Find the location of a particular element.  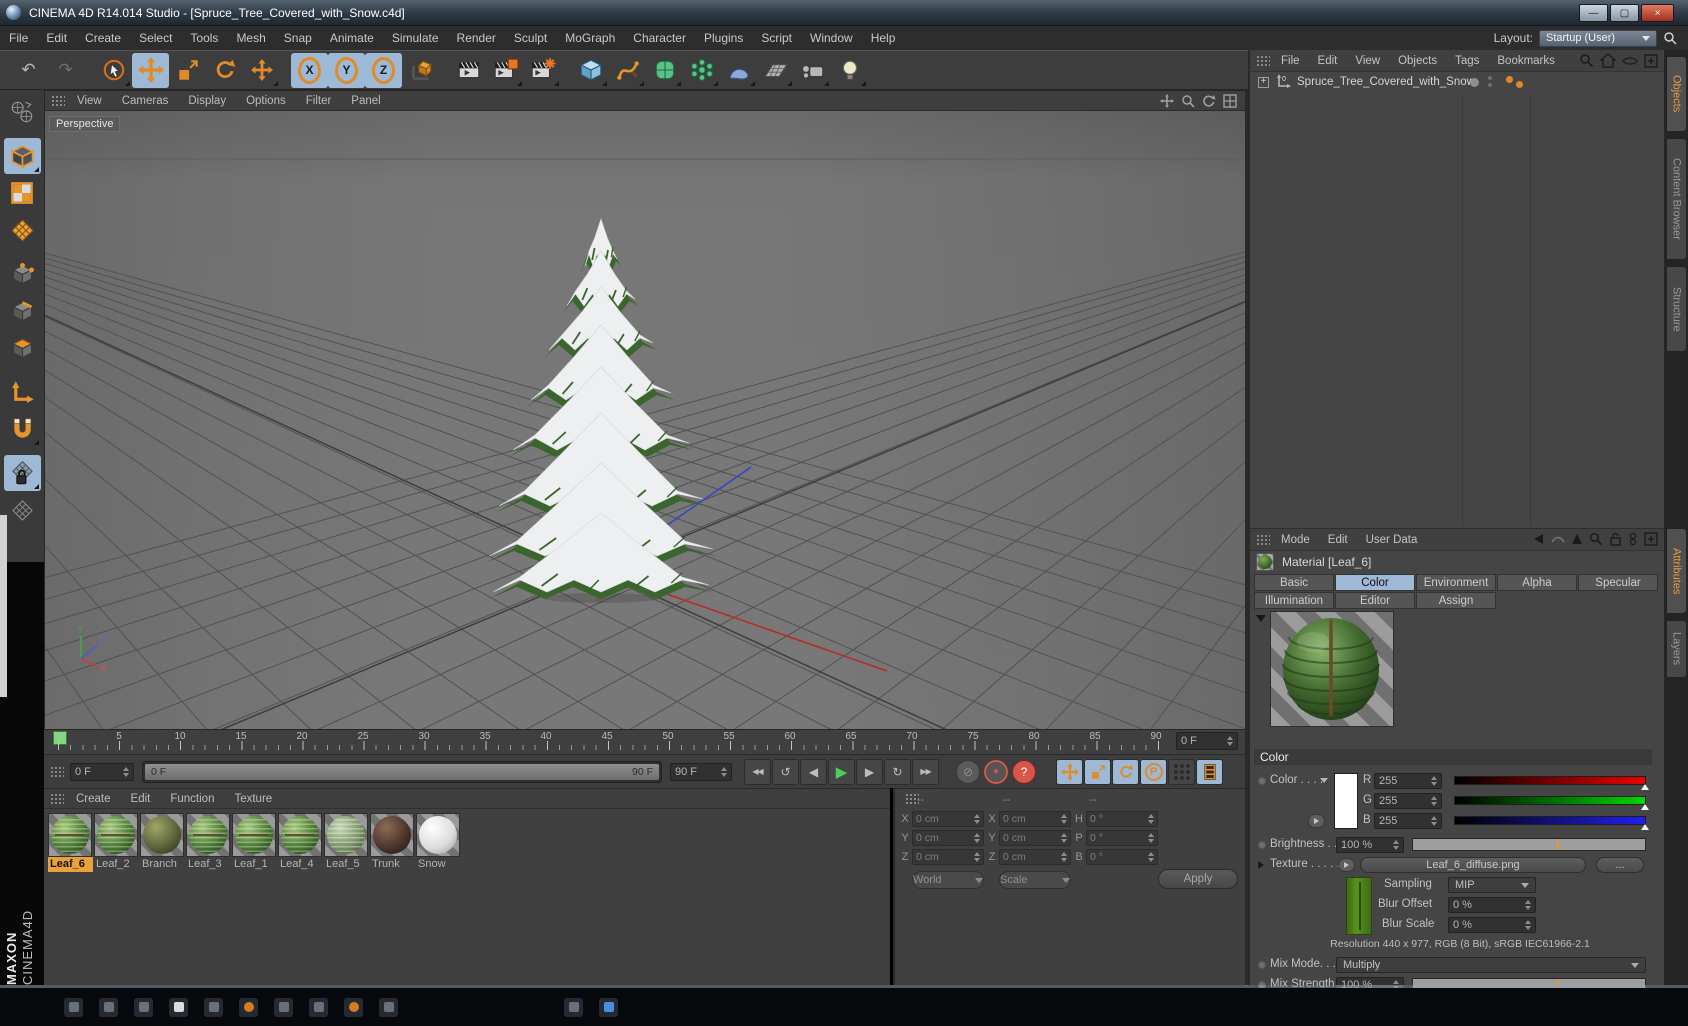

redo-button: ↷ is located at coordinates (65, 70).